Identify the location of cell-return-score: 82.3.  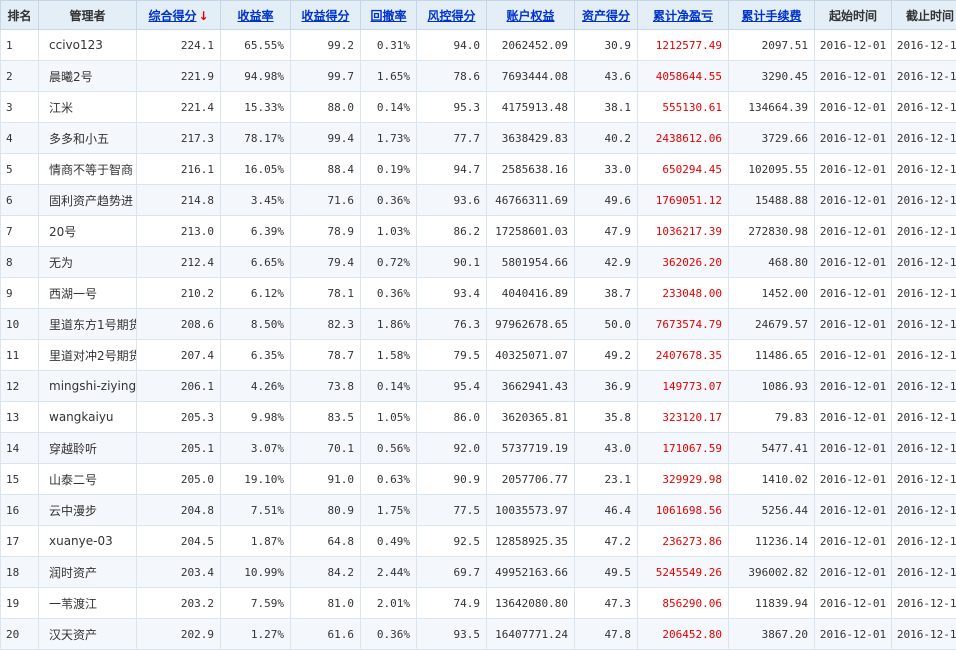
(326, 324).